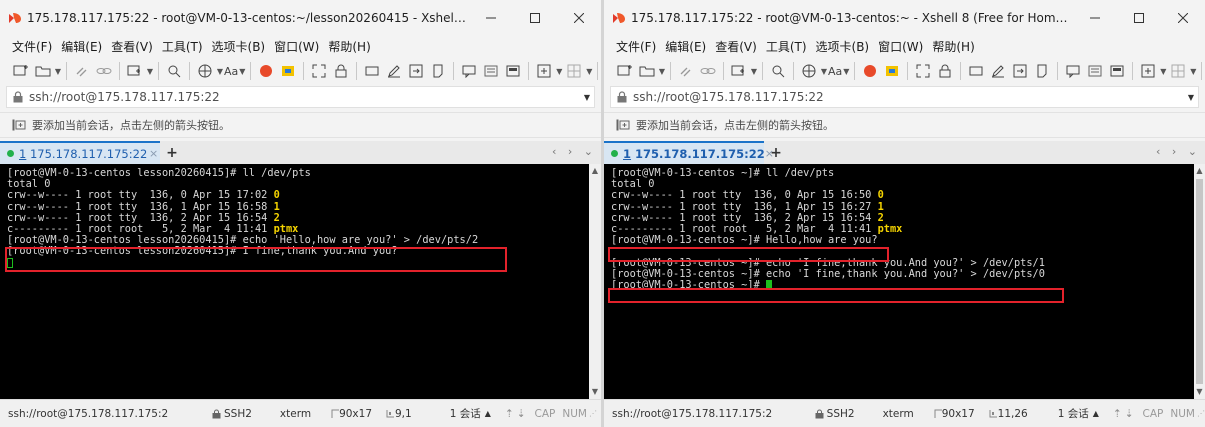 This screenshot has width=1205, height=427. I want to click on new-tab-icon: +, so click(172, 152).